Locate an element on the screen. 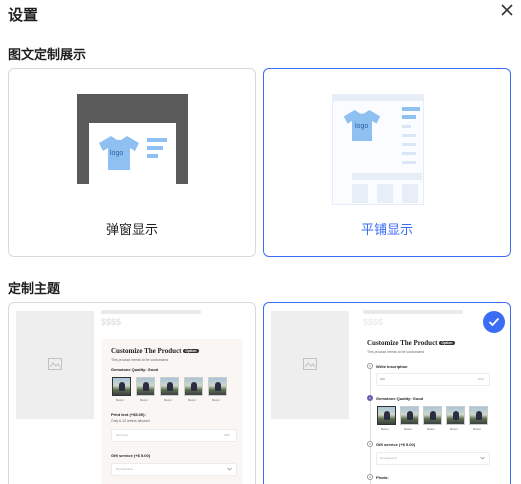 The height and width of the screenshot is (484, 521). print-text-counter: 0/20 is located at coordinates (227, 435).